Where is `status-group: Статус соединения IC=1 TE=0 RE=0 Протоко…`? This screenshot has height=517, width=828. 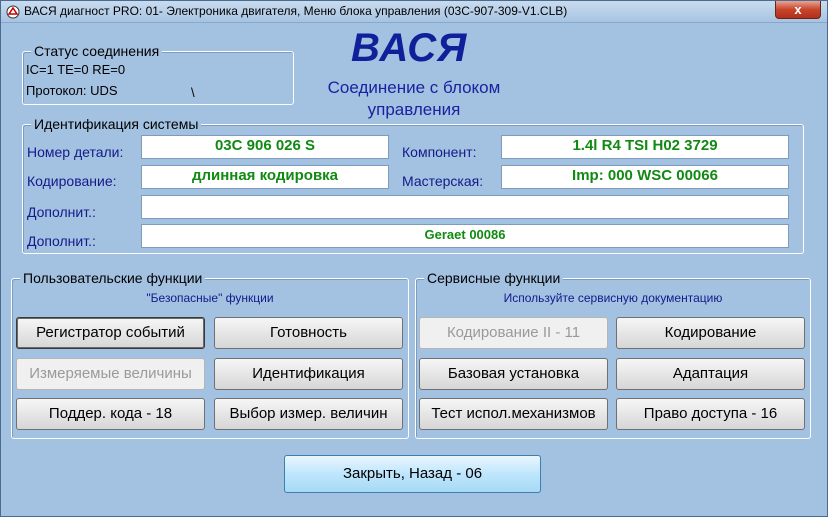
status-group: Статус соединения IC=1 TE=0 RE=0 Протоко… is located at coordinates (158, 74).